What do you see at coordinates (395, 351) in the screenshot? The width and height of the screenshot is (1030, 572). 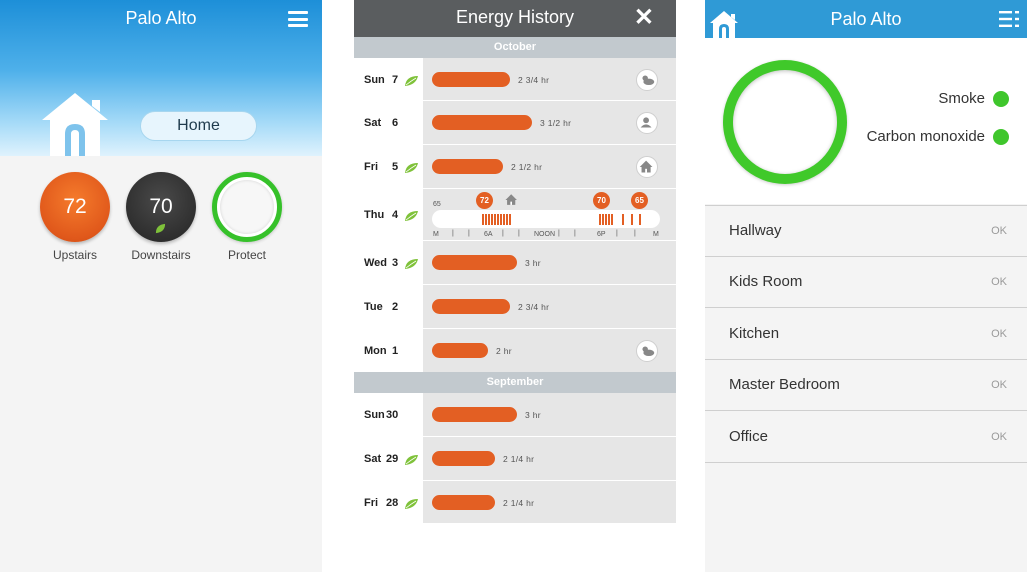 I see `day-date: 1` at bounding box center [395, 351].